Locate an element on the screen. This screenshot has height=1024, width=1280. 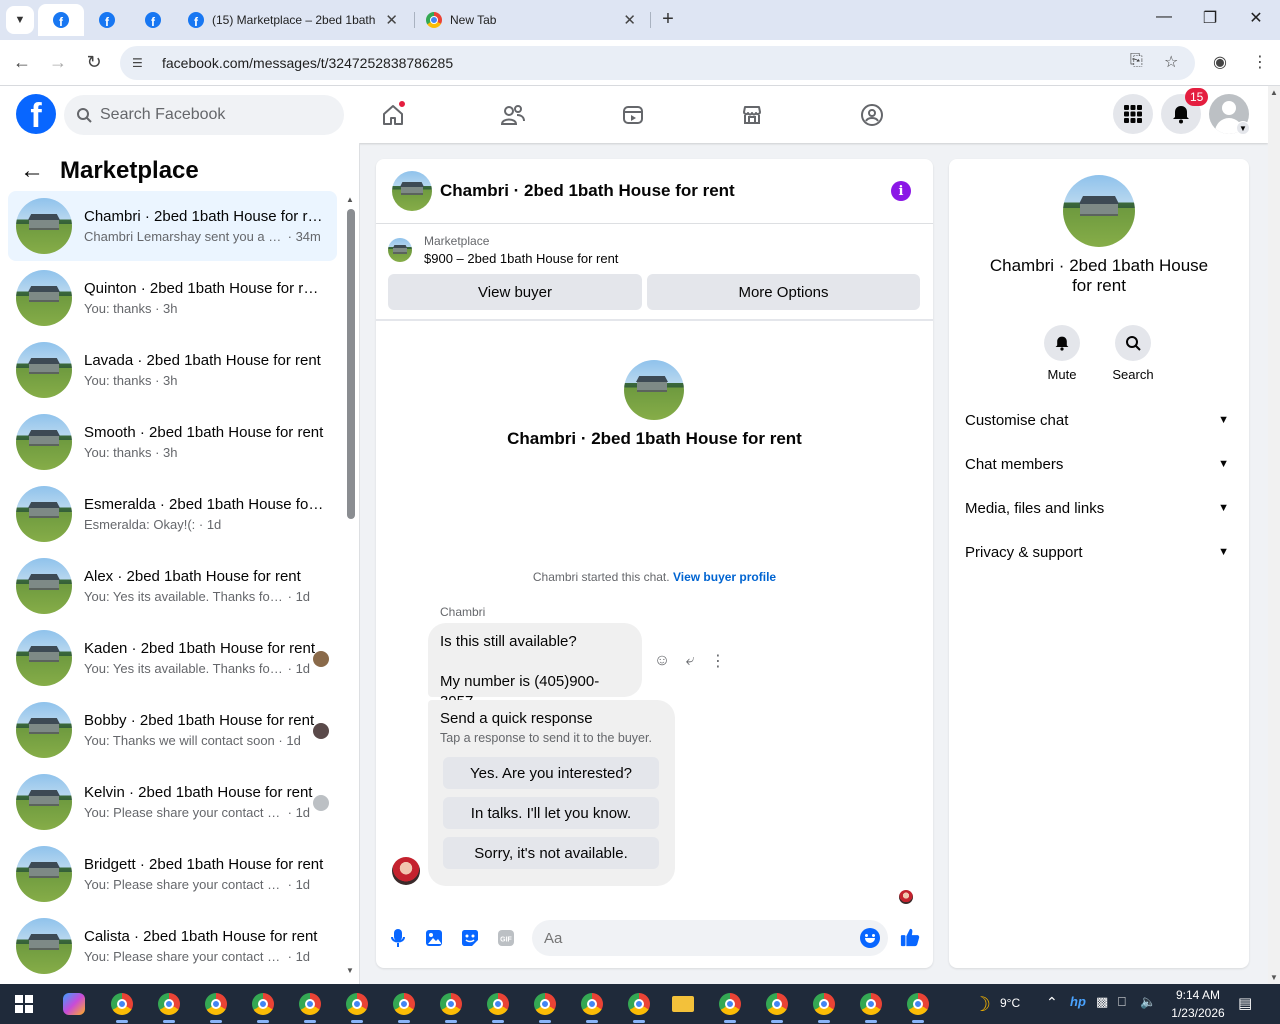
nav-gaming is located at coordinates (872, 115).